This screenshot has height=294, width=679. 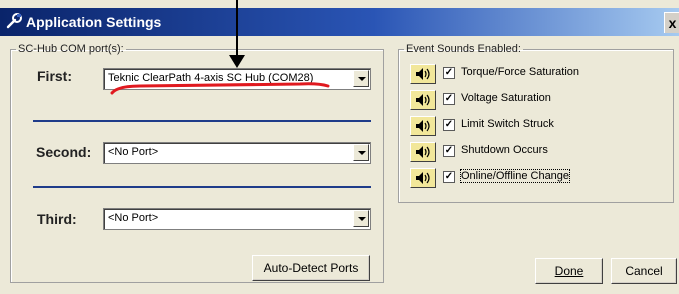 I want to click on annotation-underline, so click(x=220, y=88).